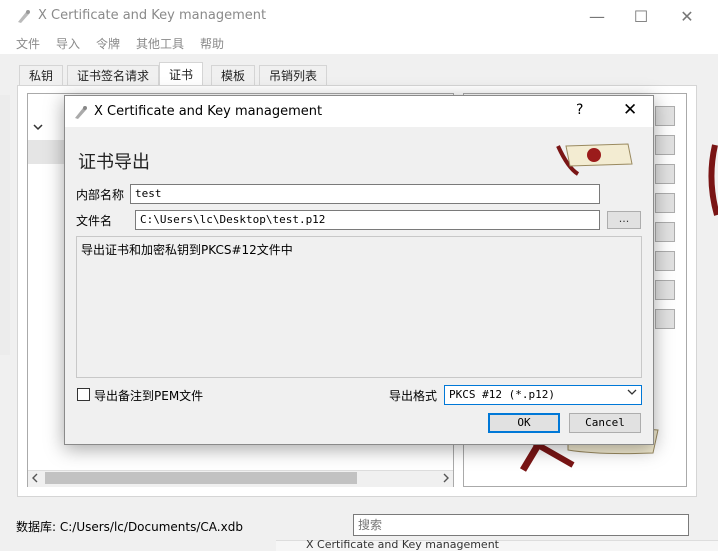  Describe the element at coordinates (446, 478) in the screenshot. I see `scroll-right-icon` at that location.